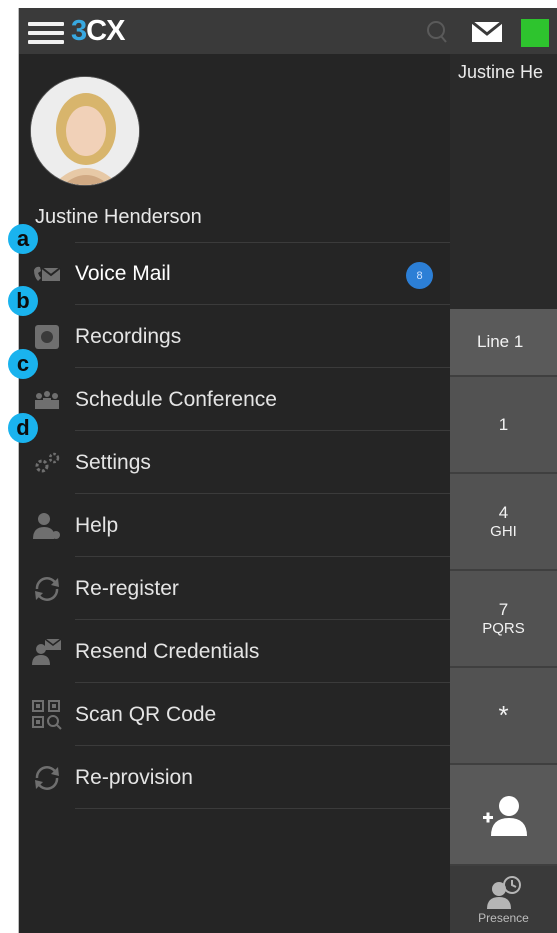  I want to click on add-contact-button, so click(503, 814).